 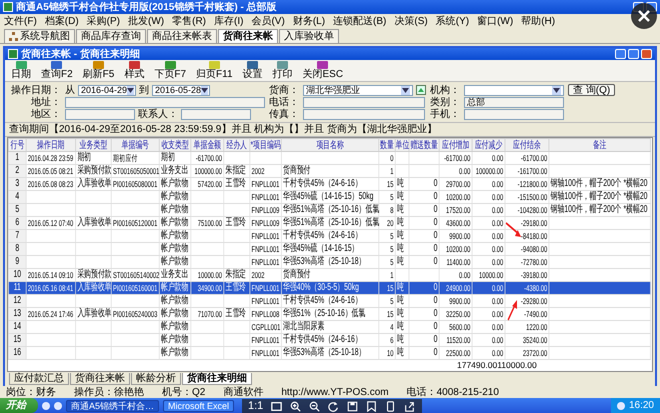 I want to click on menu-item: 文件(F), so click(x=20, y=21).